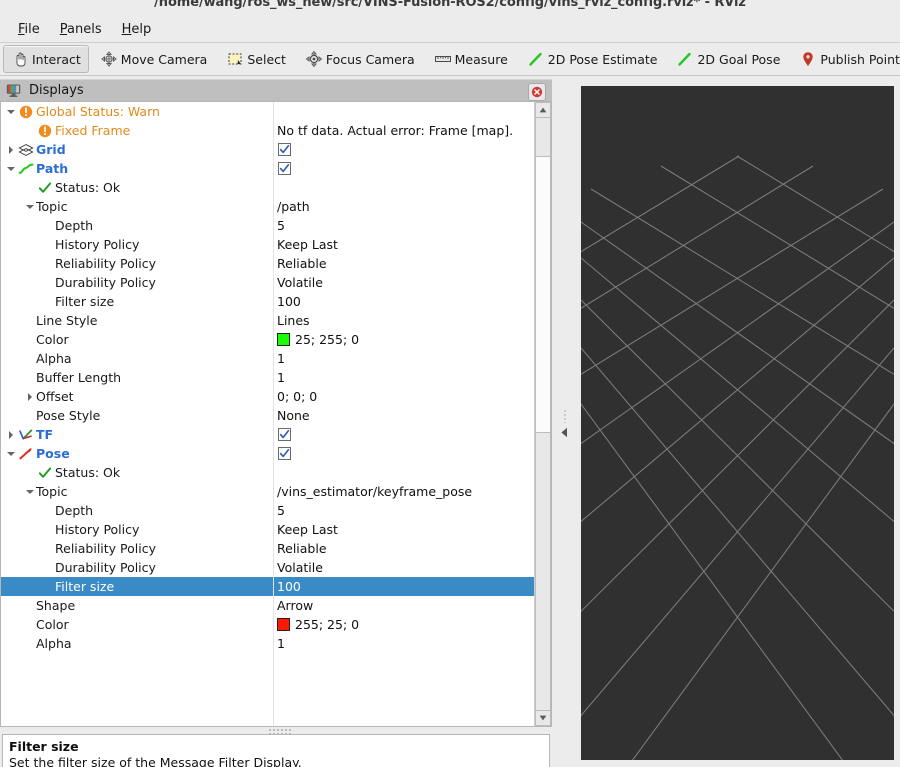 The width and height of the screenshot is (900, 767). I want to click on tree-row-value: Keep Last, so click(307, 529).